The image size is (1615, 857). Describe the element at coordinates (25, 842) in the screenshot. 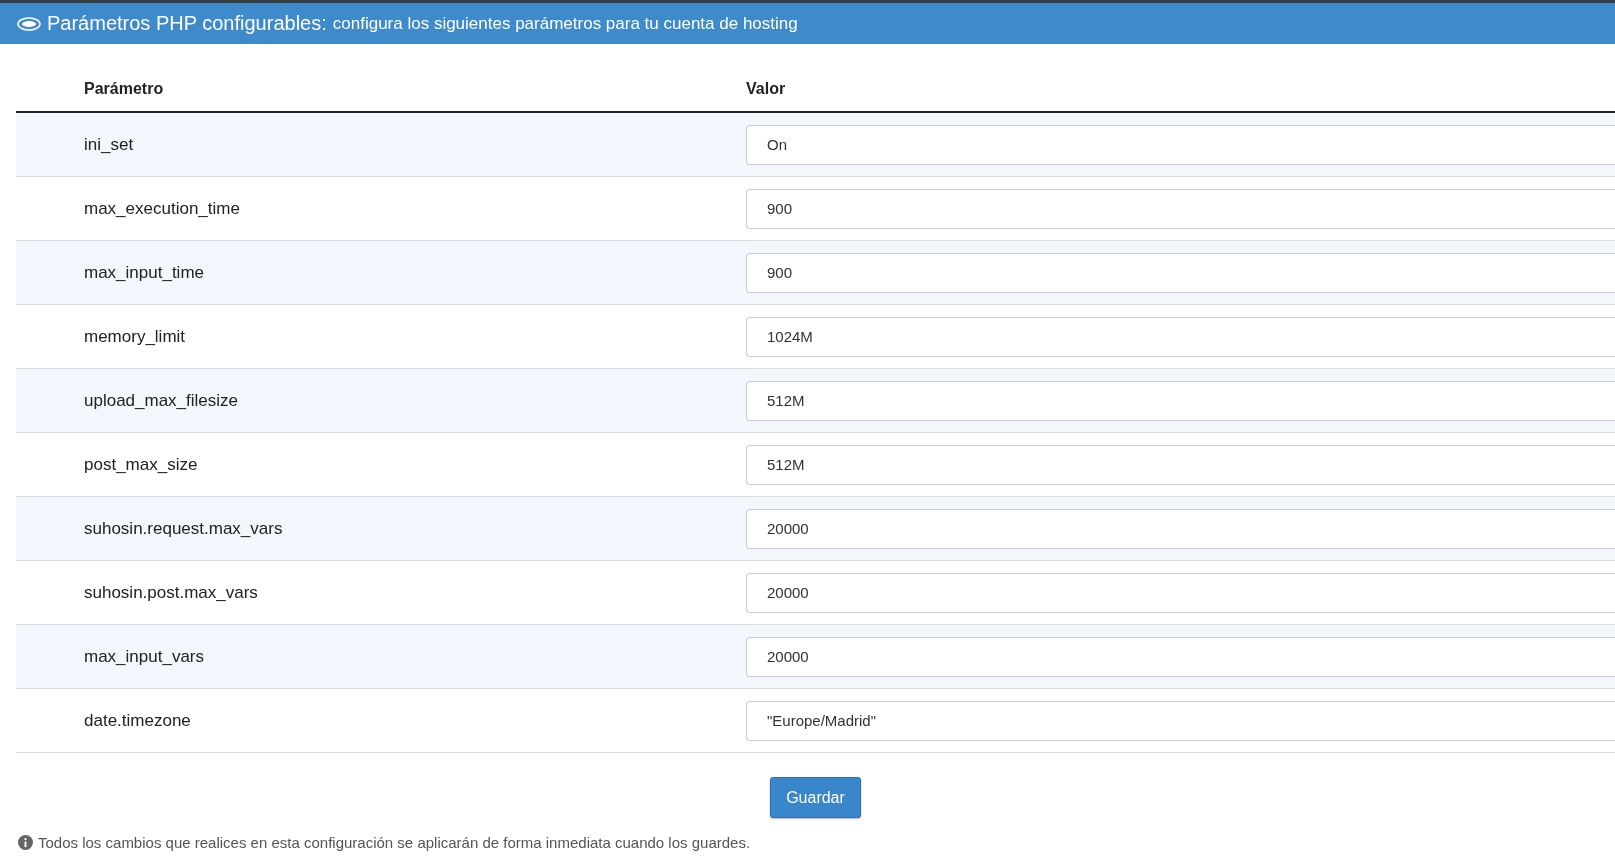

I see `info-icon` at that location.